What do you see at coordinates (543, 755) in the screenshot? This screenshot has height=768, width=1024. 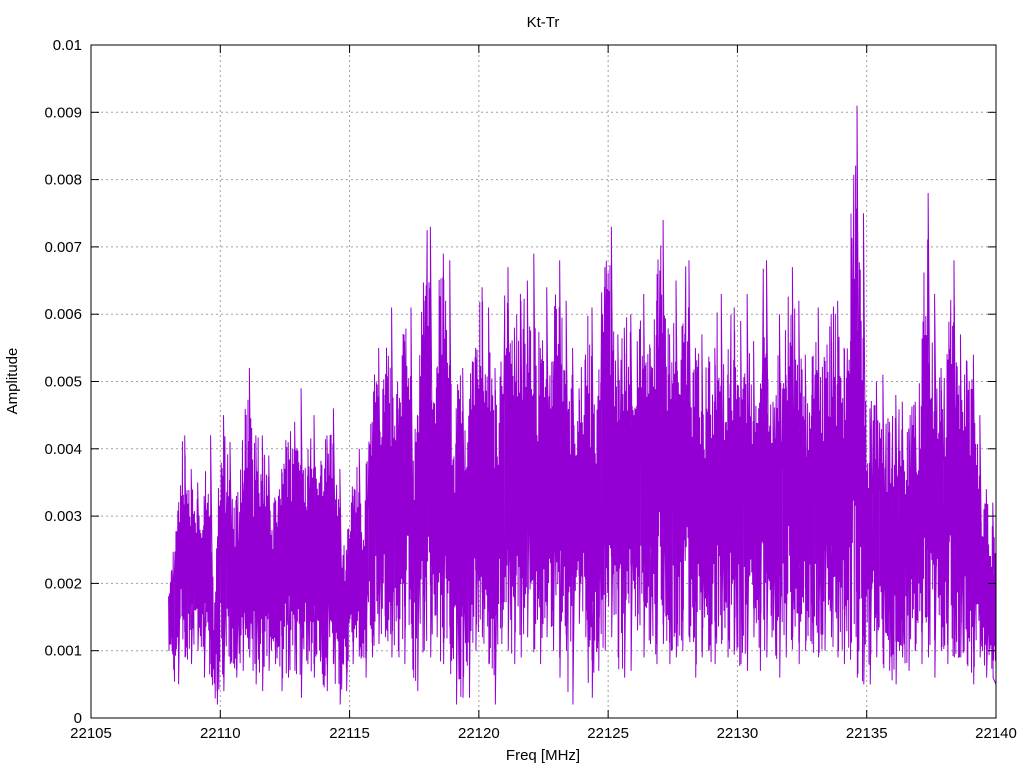 I see `x-axis-title: Freq [MHz]` at bounding box center [543, 755].